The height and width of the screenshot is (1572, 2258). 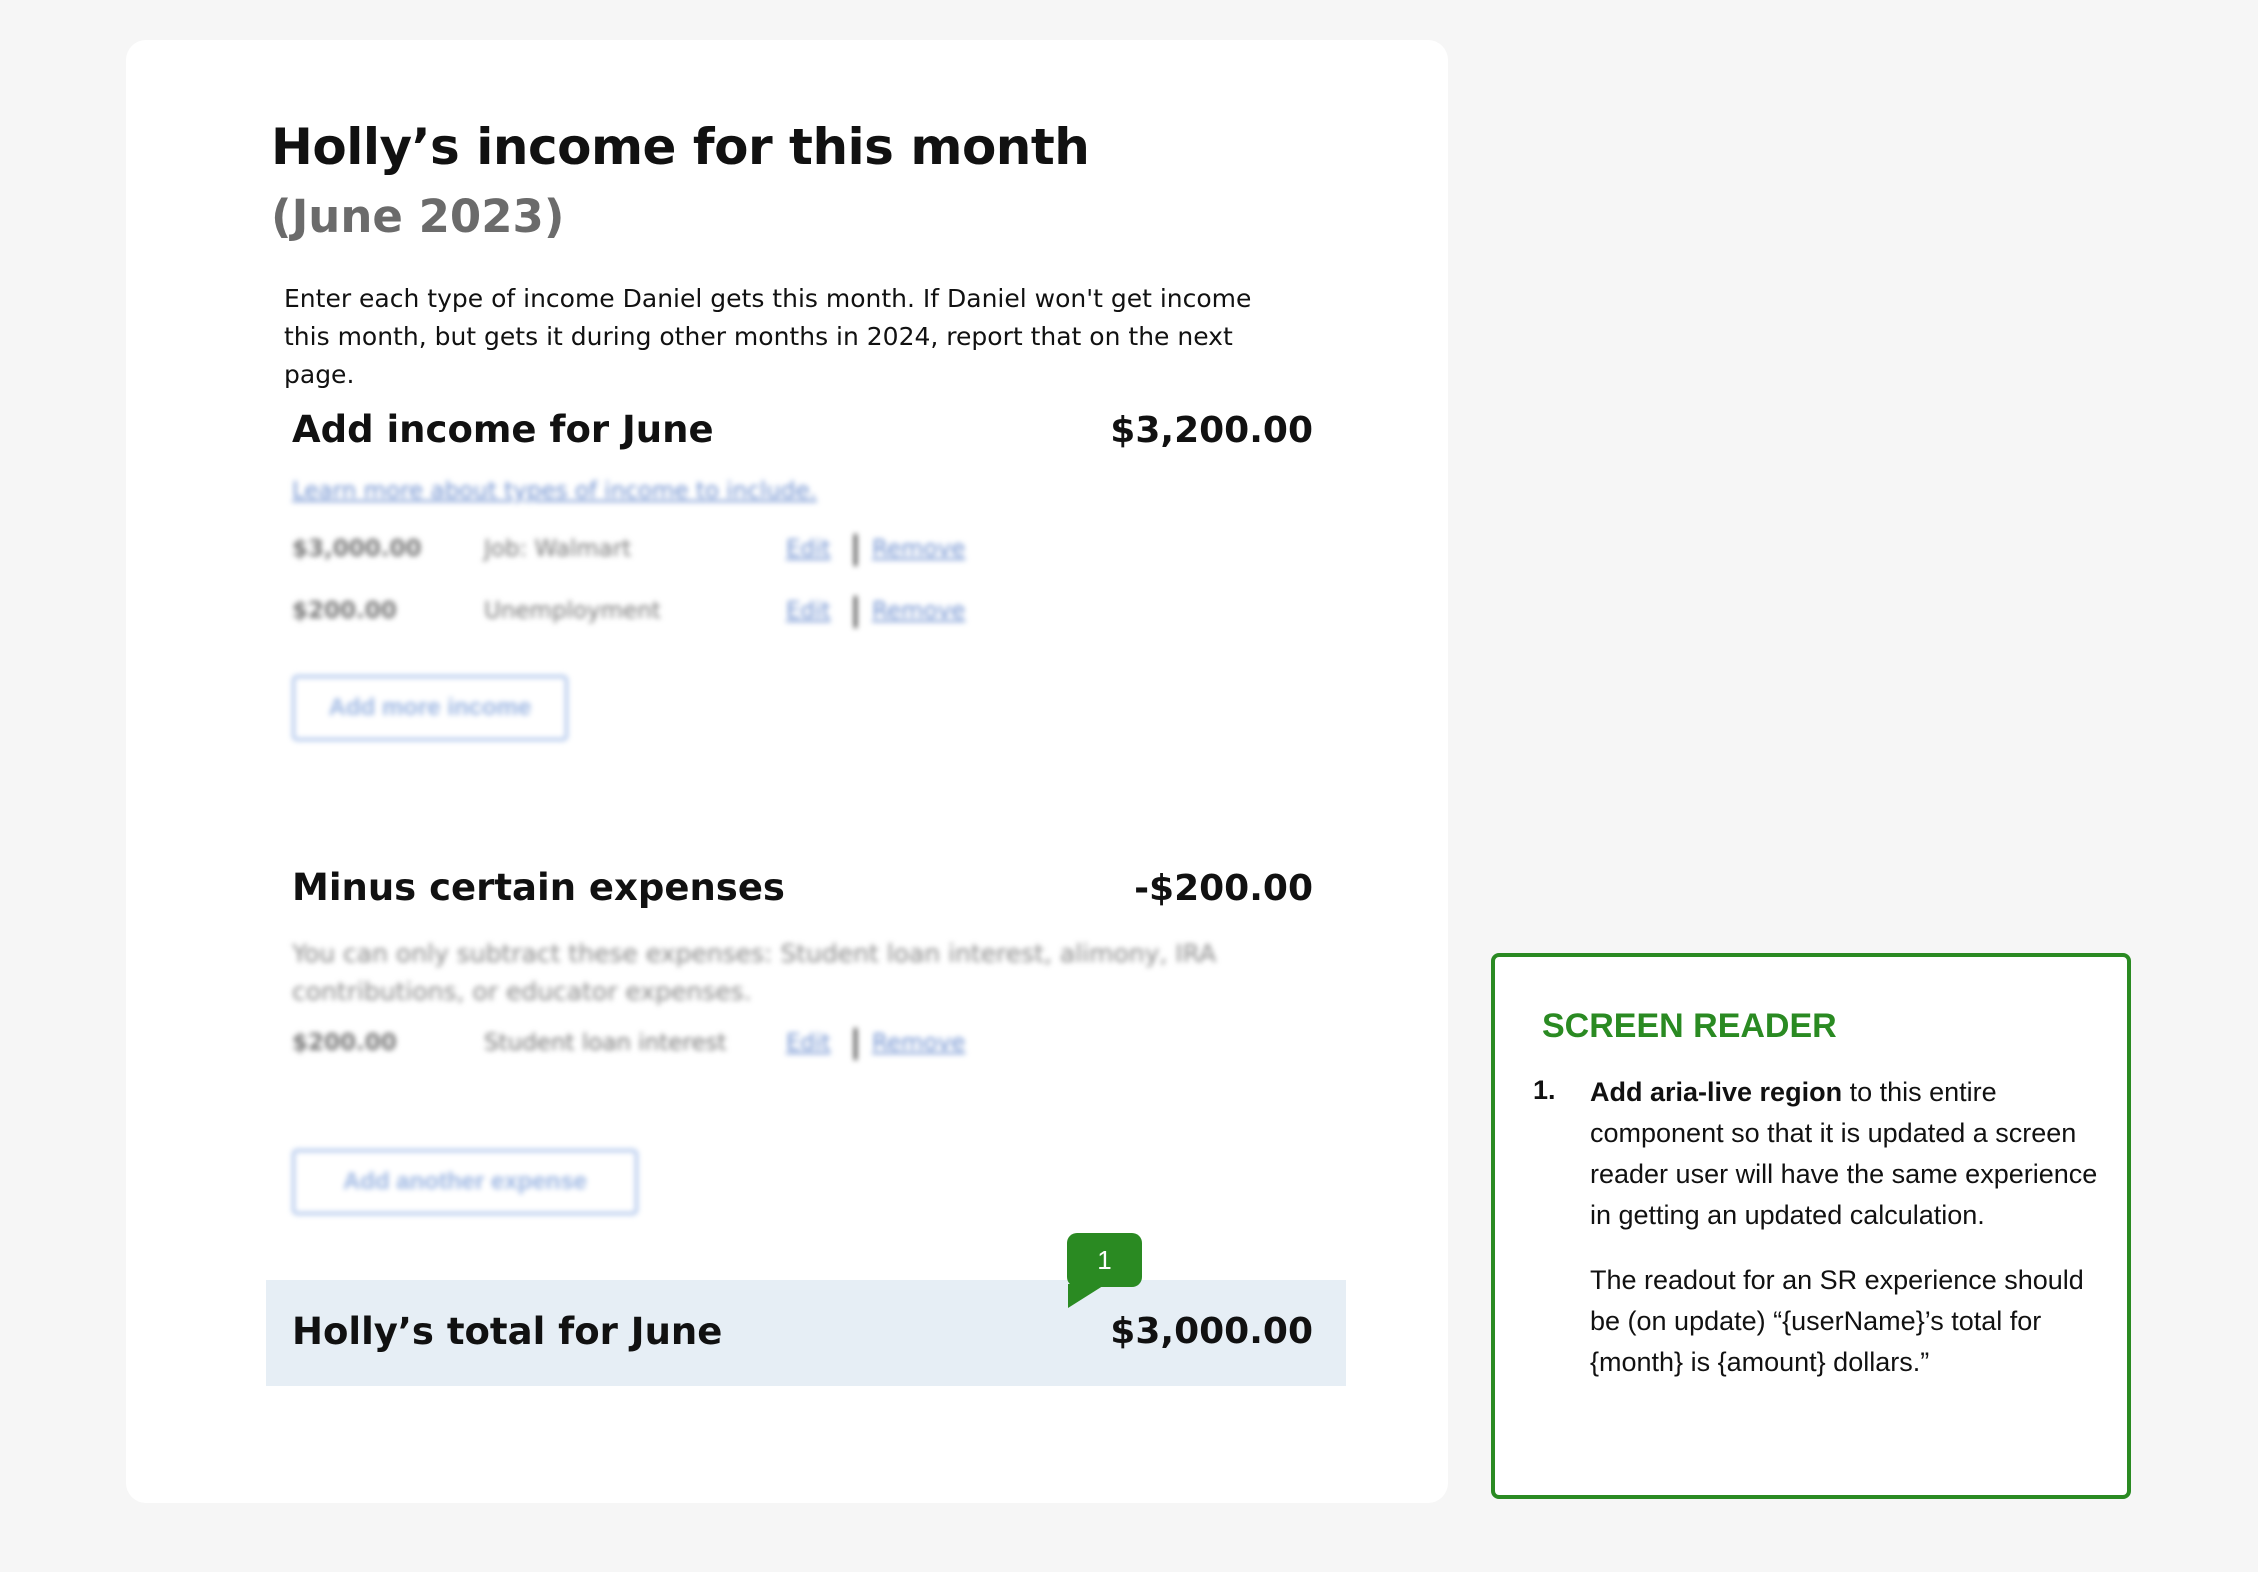 What do you see at coordinates (1104, 1260) in the screenshot?
I see `annotation-marker: 1` at bounding box center [1104, 1260].